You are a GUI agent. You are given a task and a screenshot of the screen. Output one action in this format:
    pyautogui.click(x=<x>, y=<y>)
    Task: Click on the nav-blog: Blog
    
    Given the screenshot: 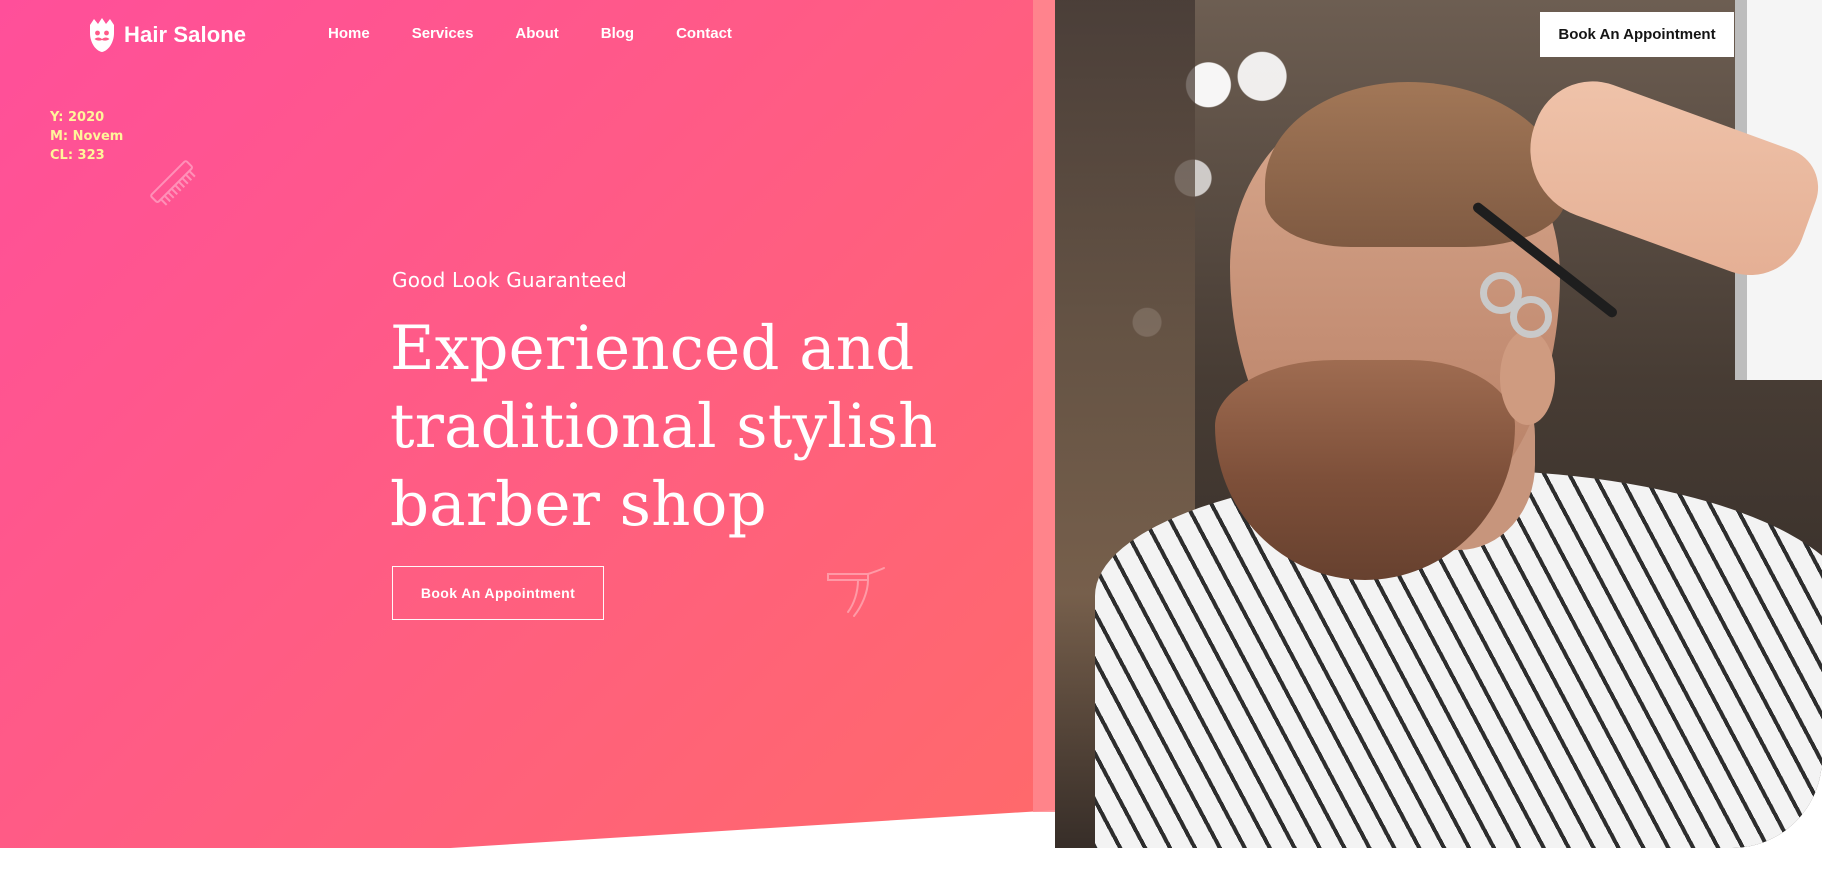 What is the action you would take?
    pyautogui.click(x=617, y=33)
    